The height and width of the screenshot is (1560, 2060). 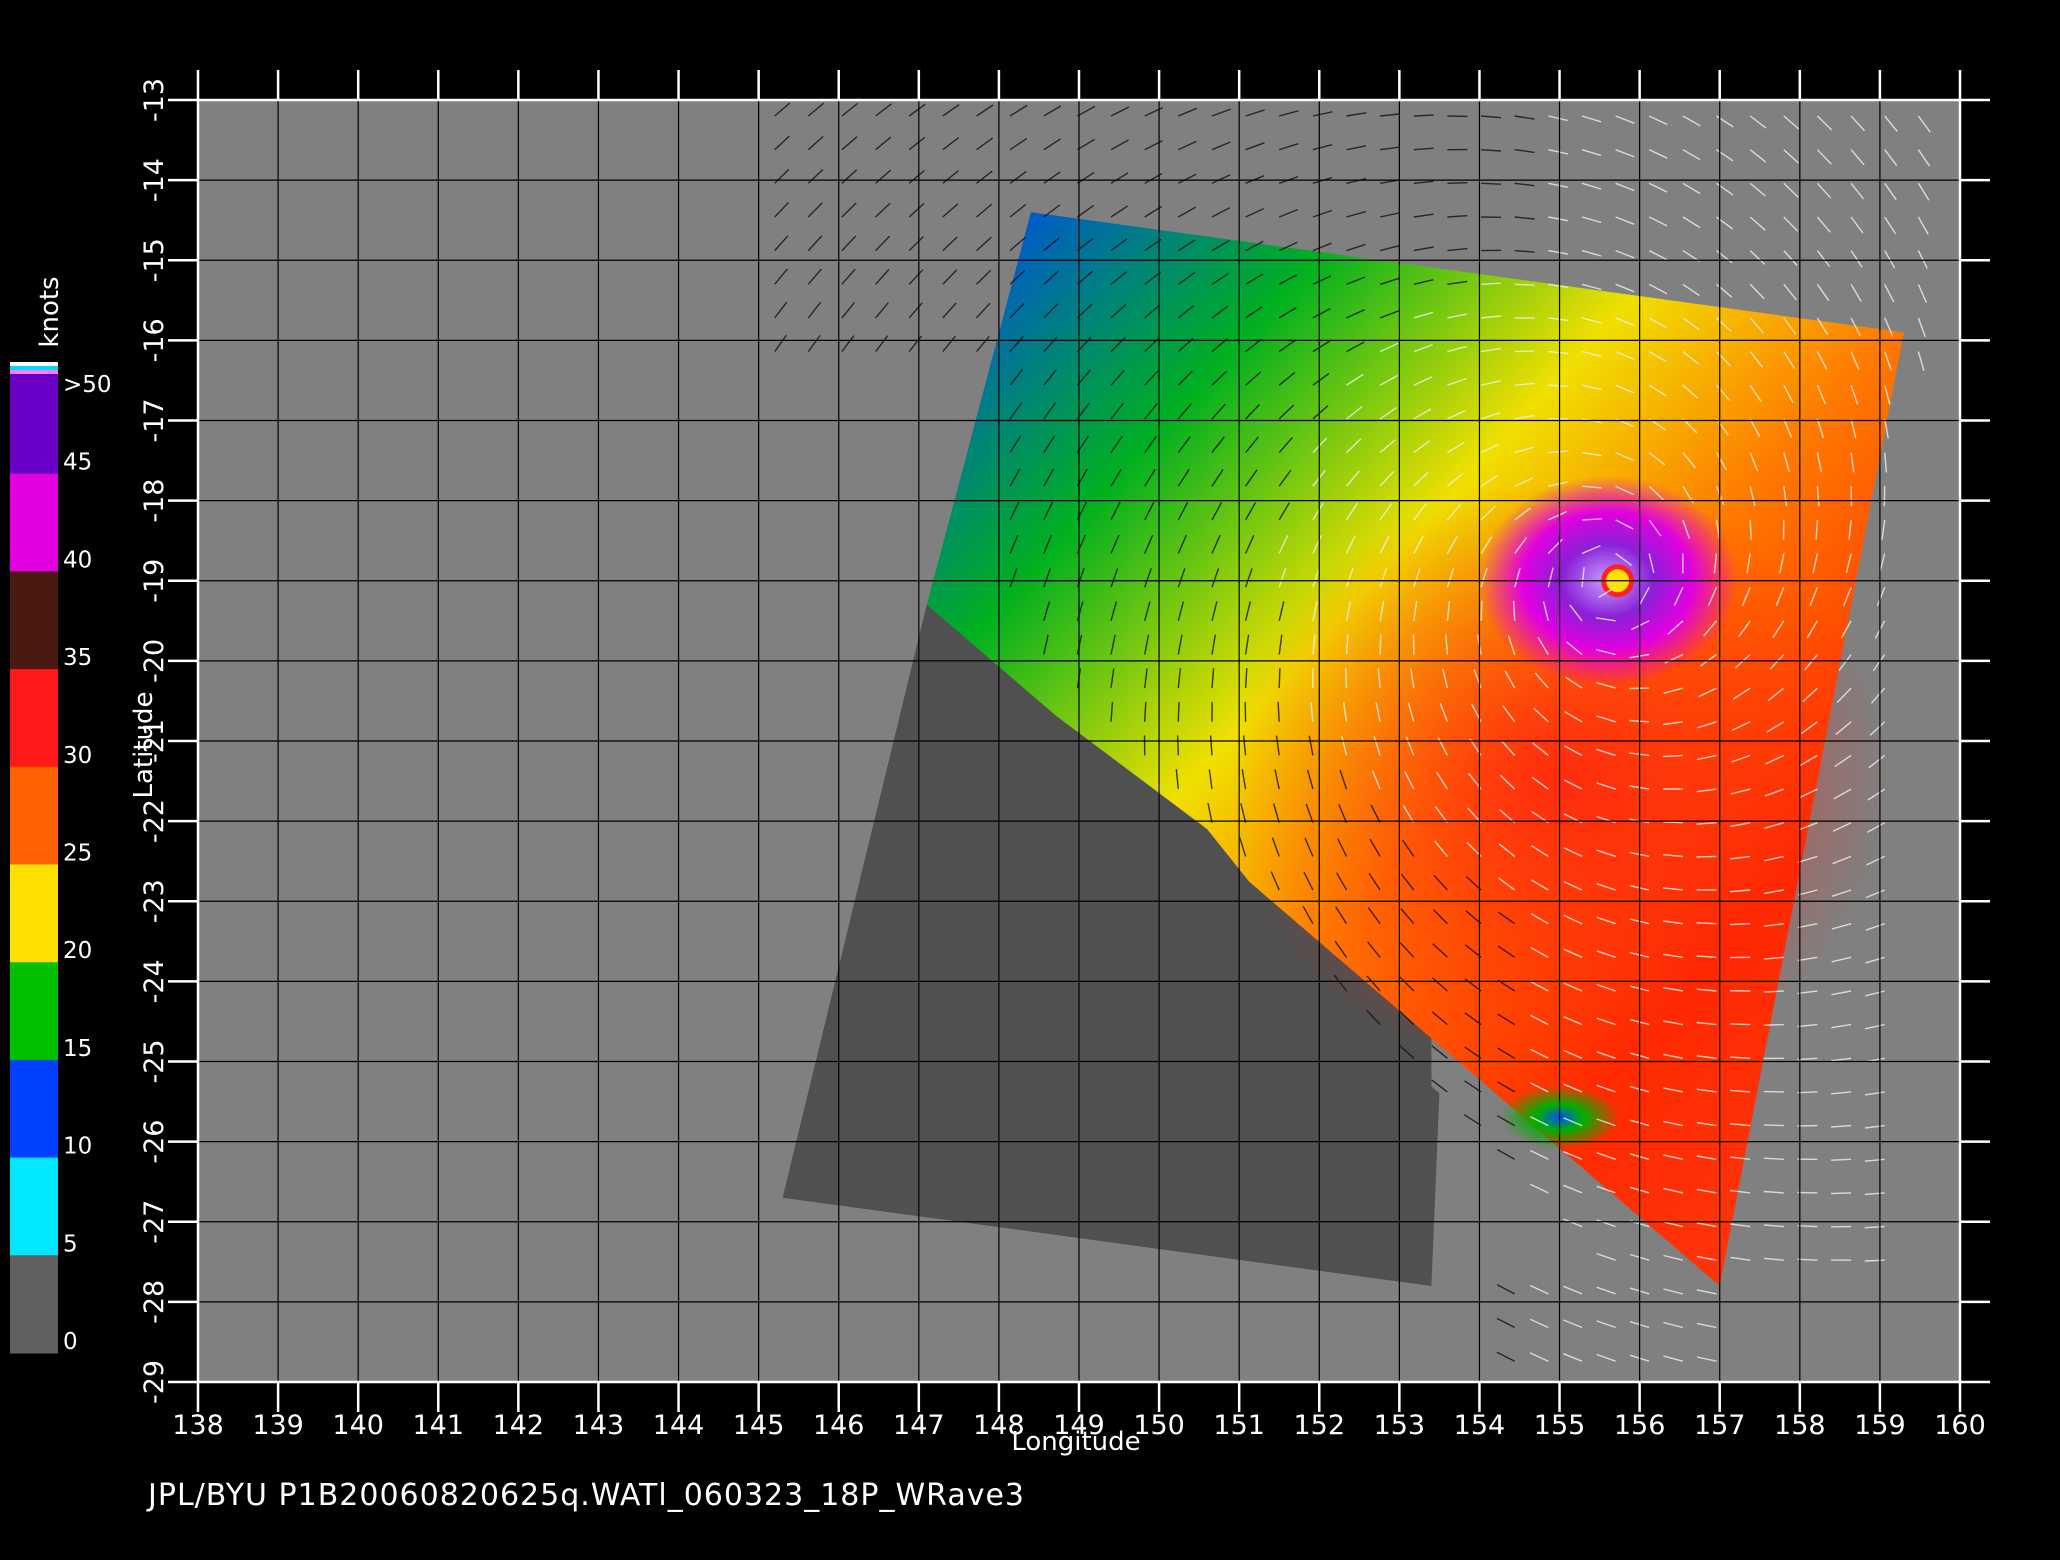 What do you see at coordinates (1960, 1425) in the screenshot?
I see `lon-tick-label: 160` at bounding box center [1960, 1425].